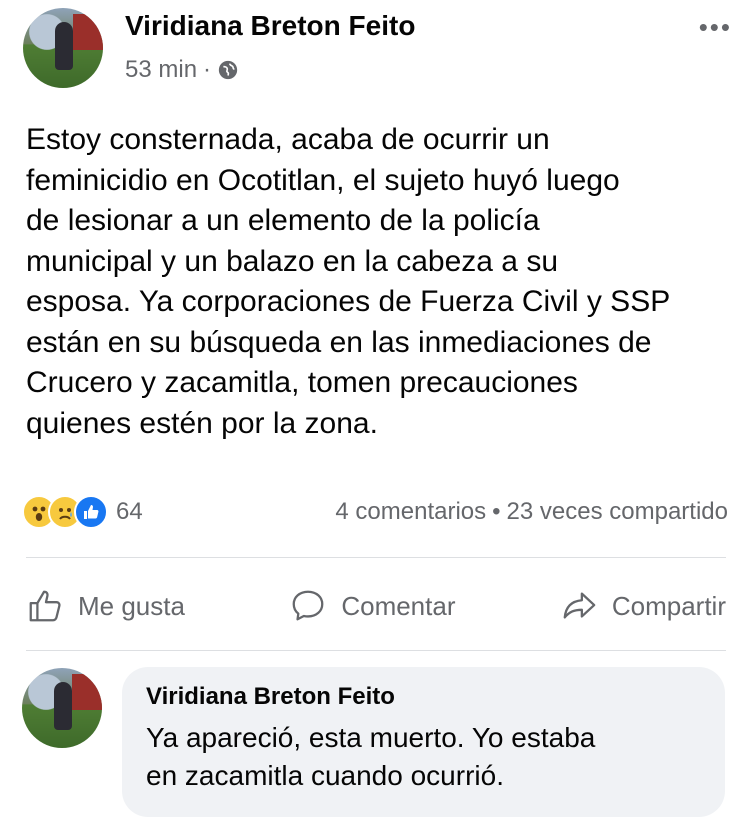  I want to click on commenter-avatar, so click(62, 708).